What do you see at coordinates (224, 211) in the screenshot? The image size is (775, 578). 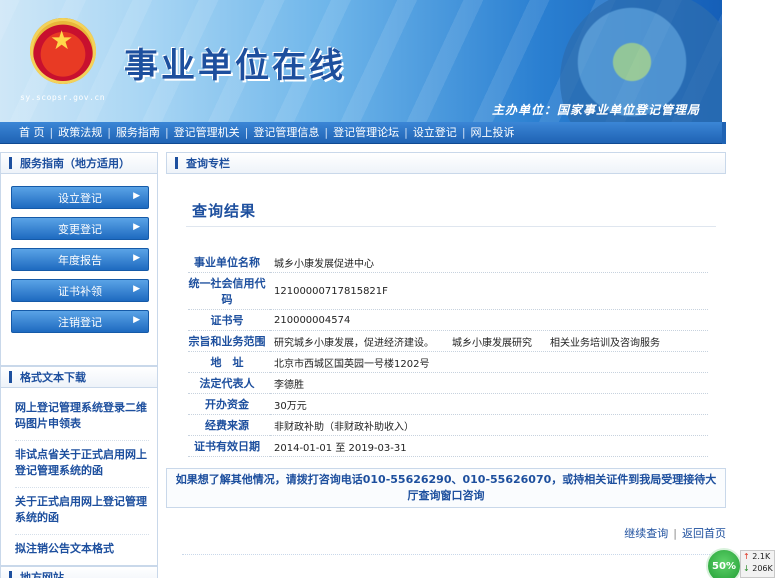 I see `result-title: 查询结果` at bounding box center [224, 211].